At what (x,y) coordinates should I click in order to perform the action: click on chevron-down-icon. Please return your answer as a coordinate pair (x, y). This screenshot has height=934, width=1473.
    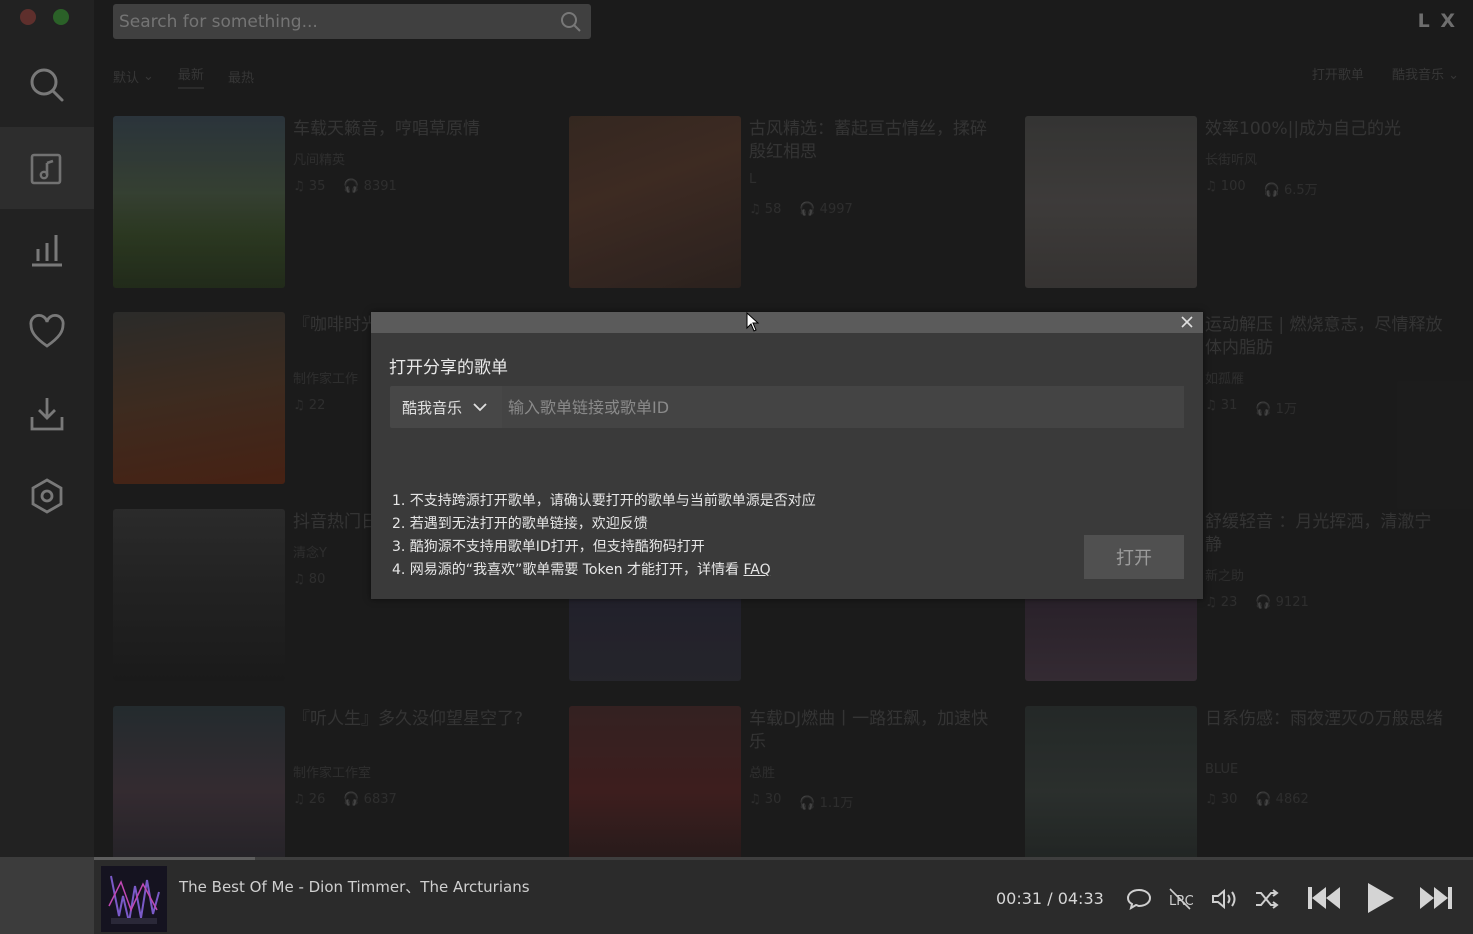
    Looking at the image, I should click on (480, 407).